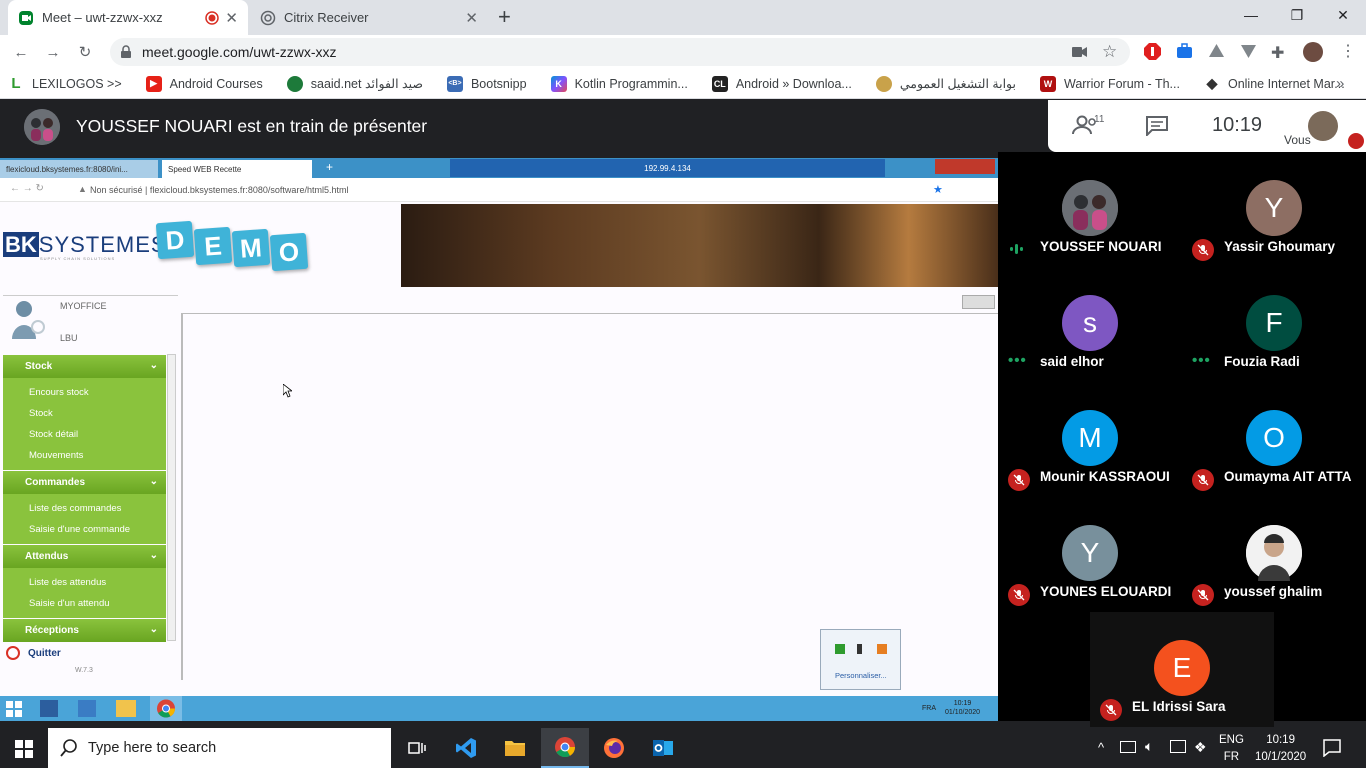  I want to click on extension-adblock-icon, so click(1152, 51).